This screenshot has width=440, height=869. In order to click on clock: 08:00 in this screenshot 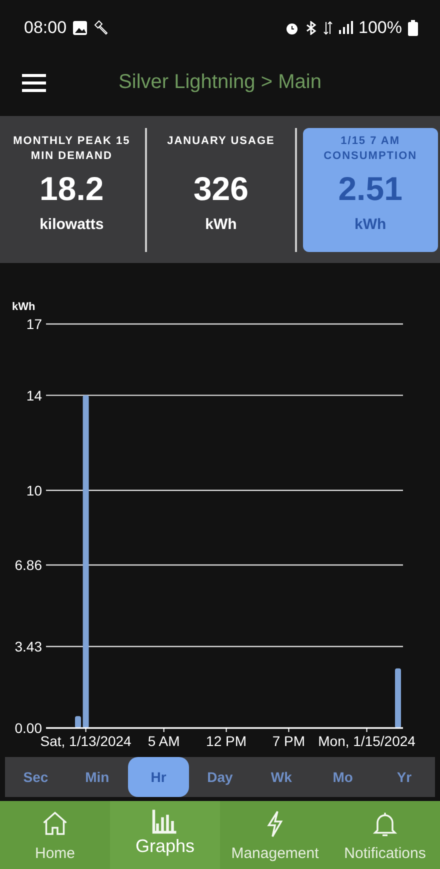, I will do `click(45, 28)`.